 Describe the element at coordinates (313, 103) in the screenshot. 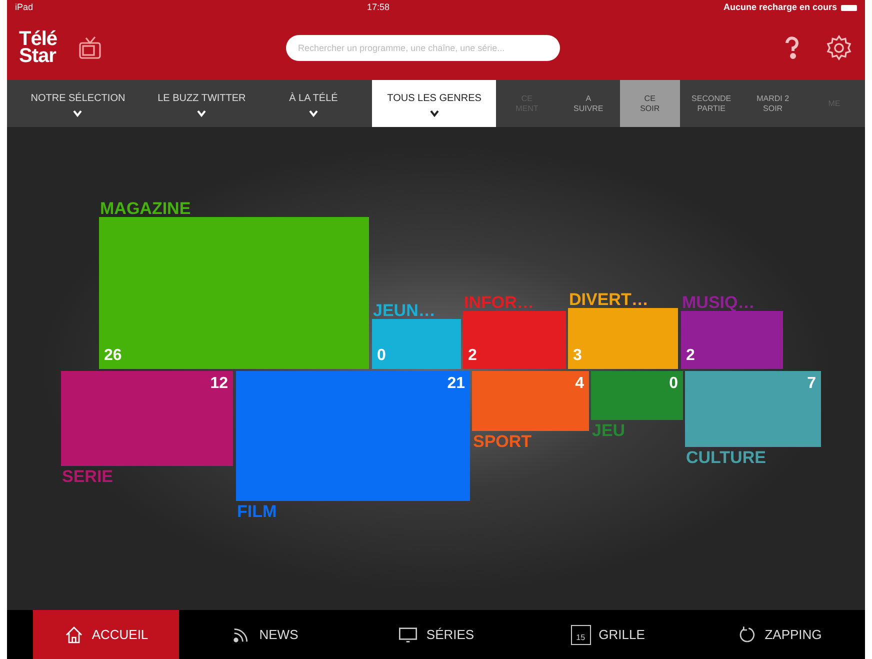

I see `filter-tab: À LA TÉLÉ` at that location.